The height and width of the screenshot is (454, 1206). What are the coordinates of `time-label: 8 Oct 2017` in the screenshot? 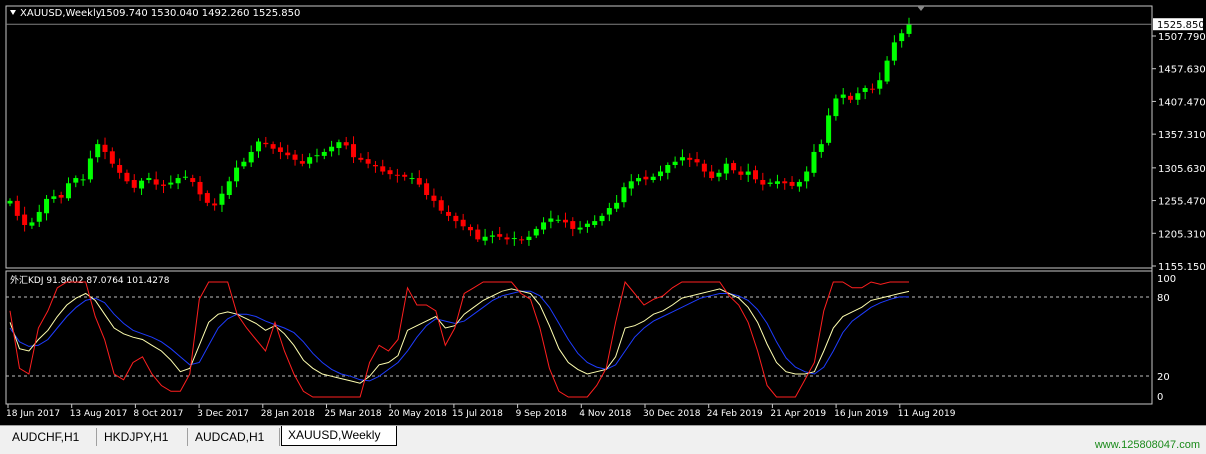 It's located at (158, 414).